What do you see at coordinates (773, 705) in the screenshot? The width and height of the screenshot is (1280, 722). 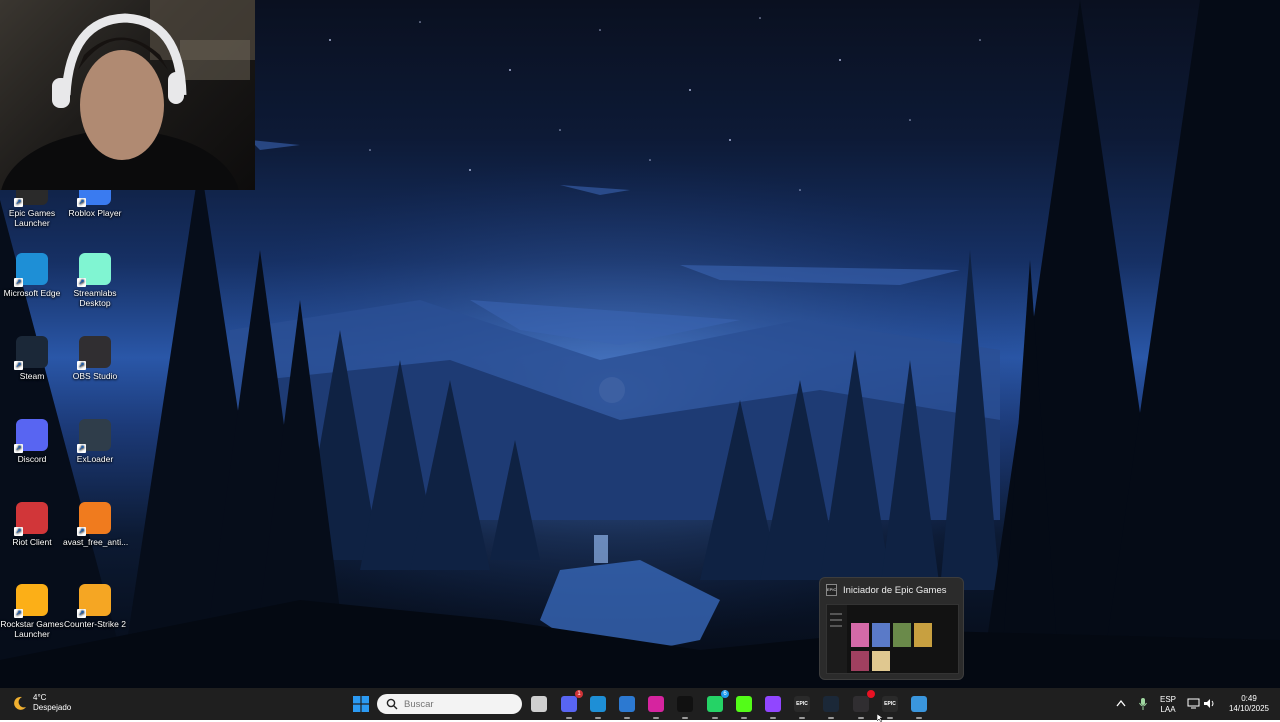 I see `twitch-taskbar` at bounding box center [773, 705].